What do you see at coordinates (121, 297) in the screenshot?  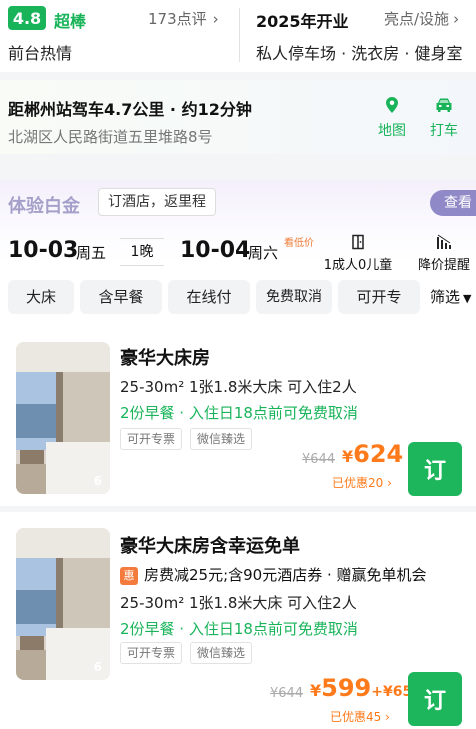 I see `filter-chip: 含早餐` at bounding box center [121, 297].